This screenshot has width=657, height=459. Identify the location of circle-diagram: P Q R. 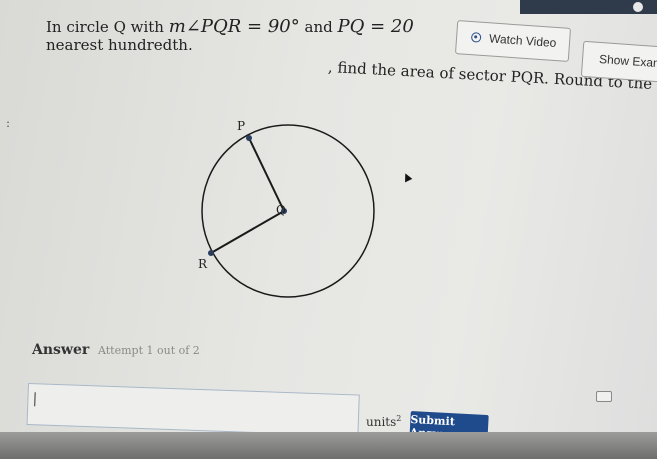
(290, 212).